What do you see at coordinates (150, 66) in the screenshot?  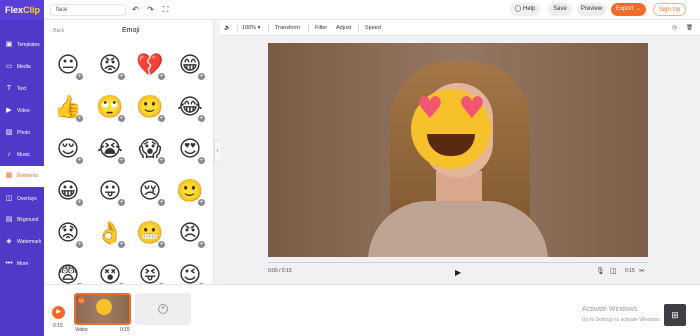 I see `emoji-item: 💔 +` at bounding box center [150, 66].